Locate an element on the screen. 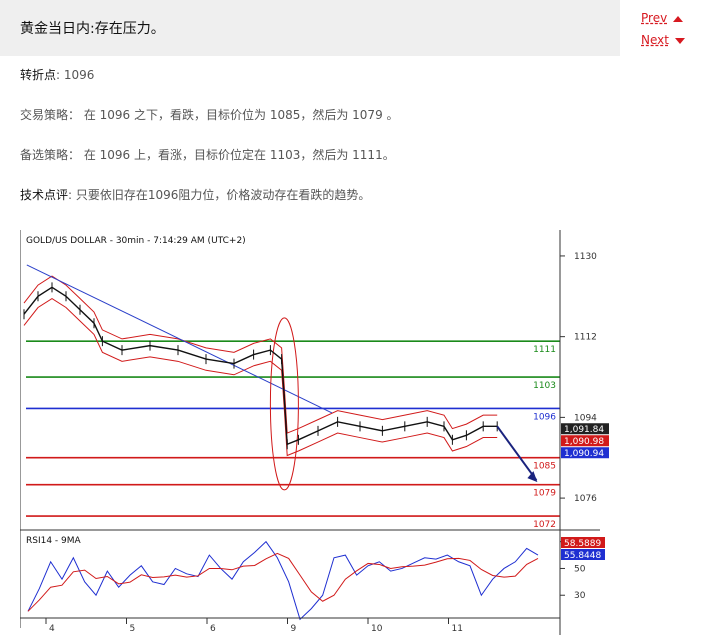 The image size is (709, 640). level-label-1096: 1096 is located at coordinates (544, 417).